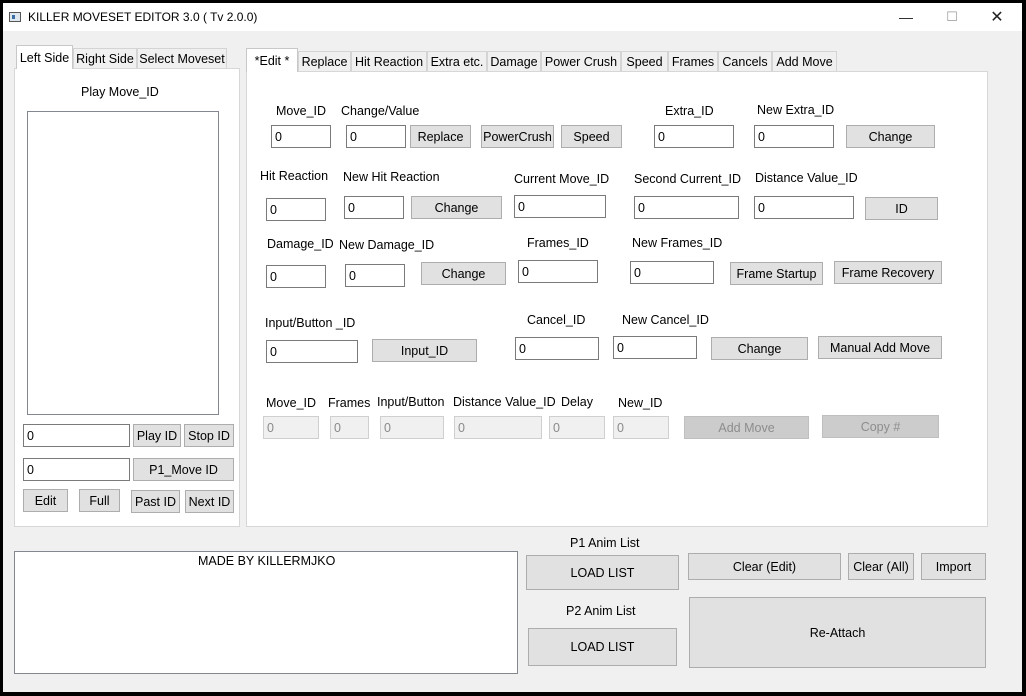 Image resolution: width=1026 pixels, height=696 pixels. Describe the element at coordinates (411, 402) in the screenshot. I see `add-input-button-label: Input/Button` at that location.